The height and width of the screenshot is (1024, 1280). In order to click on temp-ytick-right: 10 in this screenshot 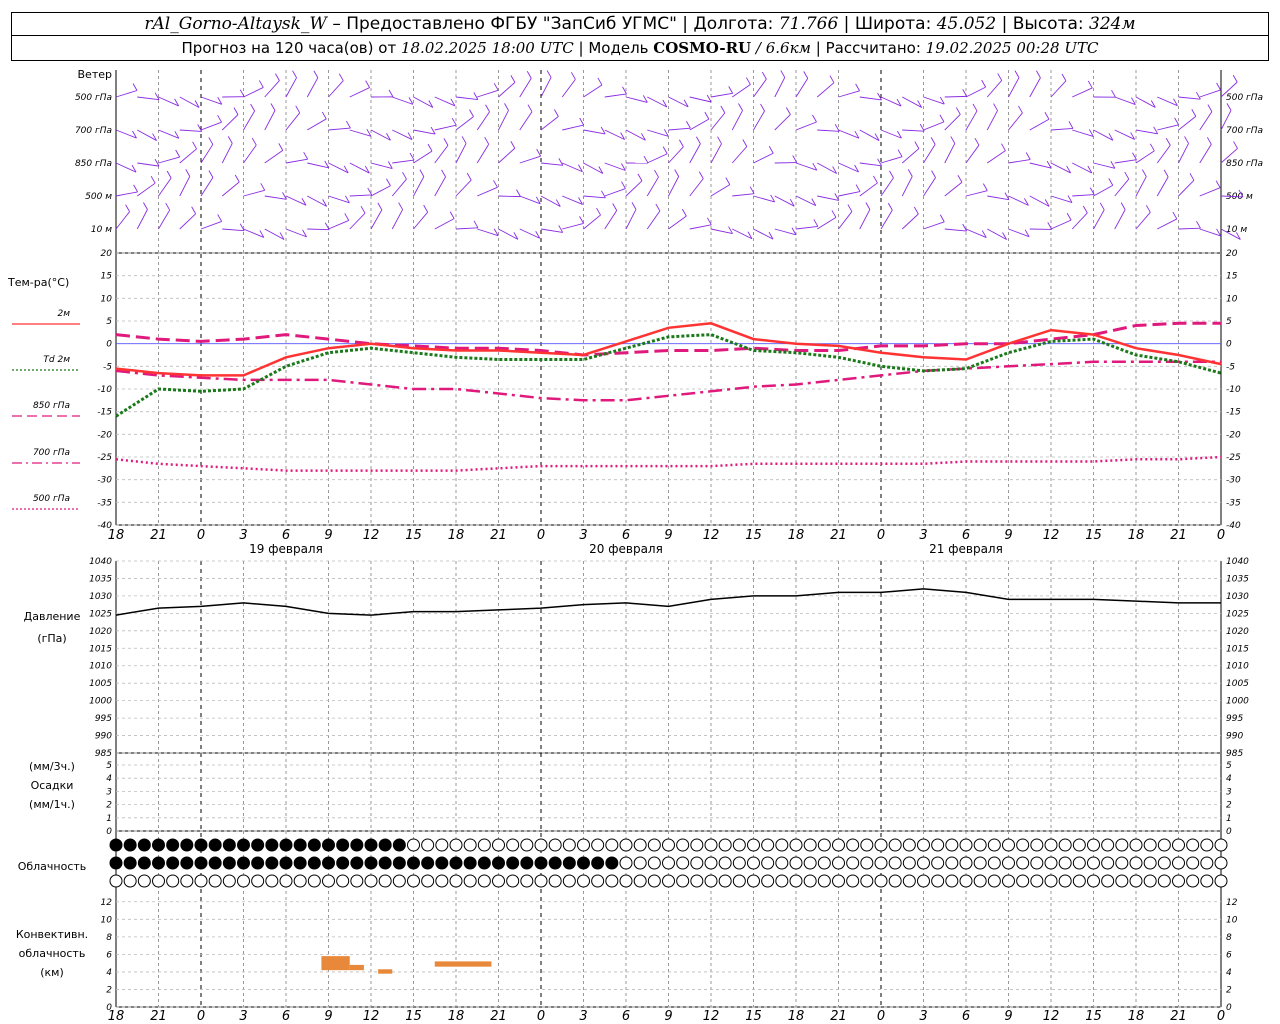, I will do `click(1232, 299)`.